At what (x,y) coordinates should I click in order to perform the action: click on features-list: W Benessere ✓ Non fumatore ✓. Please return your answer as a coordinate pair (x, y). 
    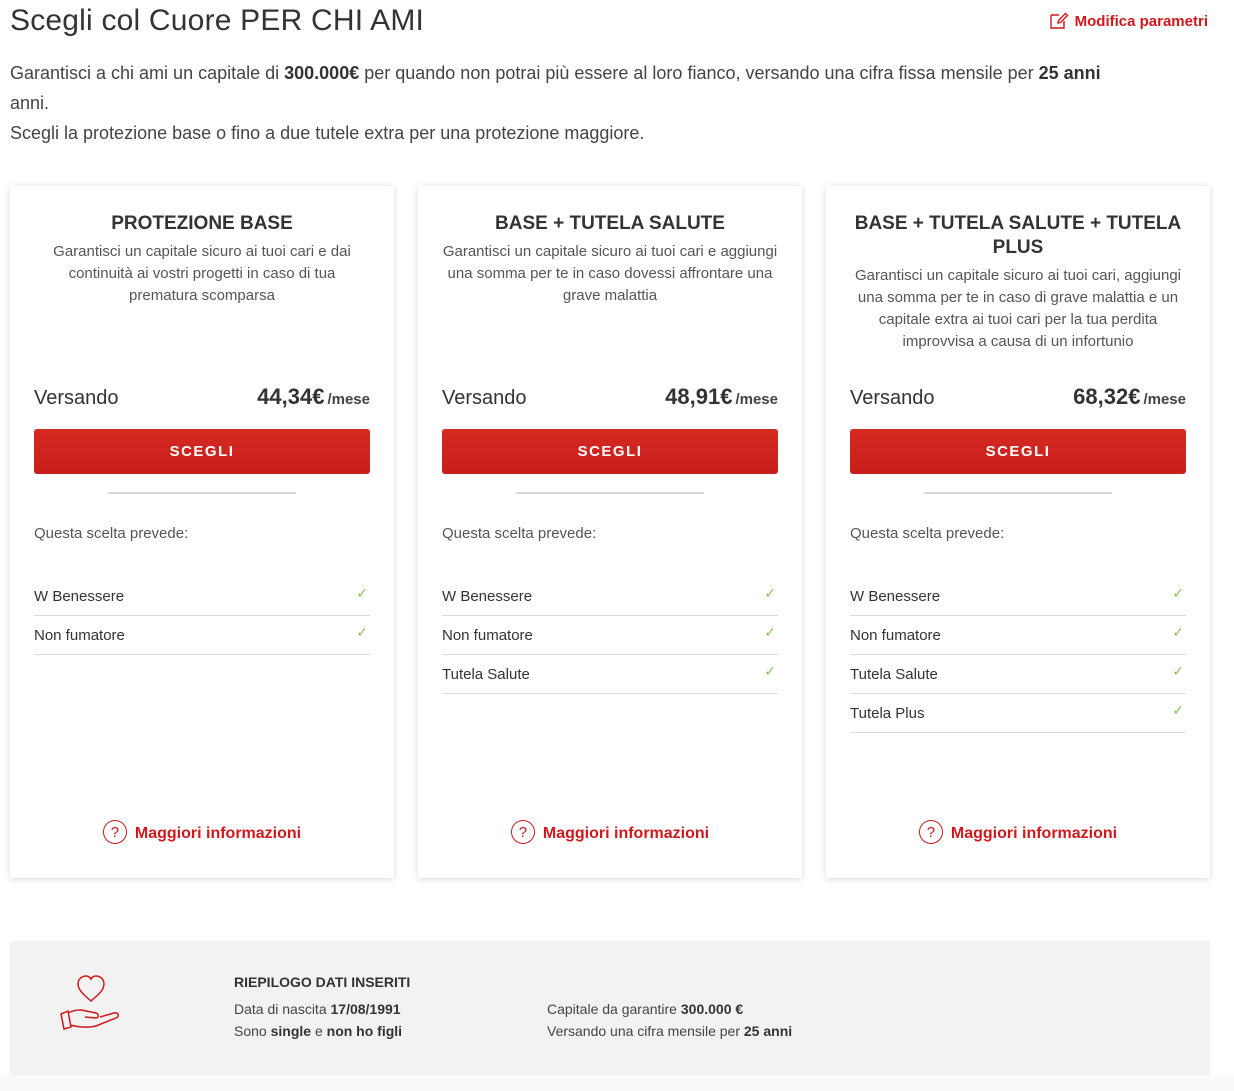
    Looking at the image, I should click on (202, 616).